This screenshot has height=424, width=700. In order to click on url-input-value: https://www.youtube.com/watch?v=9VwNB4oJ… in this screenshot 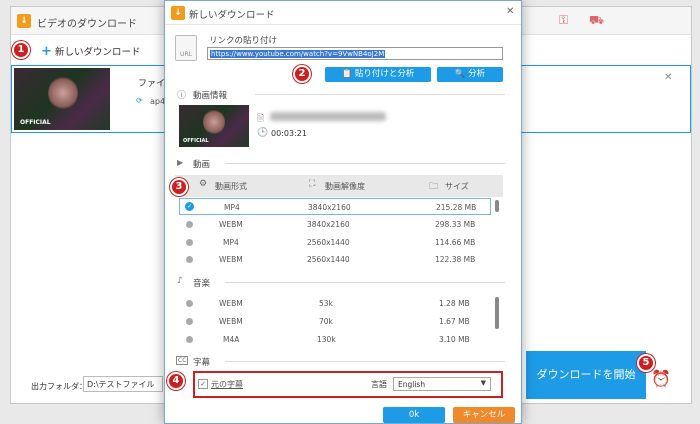, I will do `click(298, 54)`.